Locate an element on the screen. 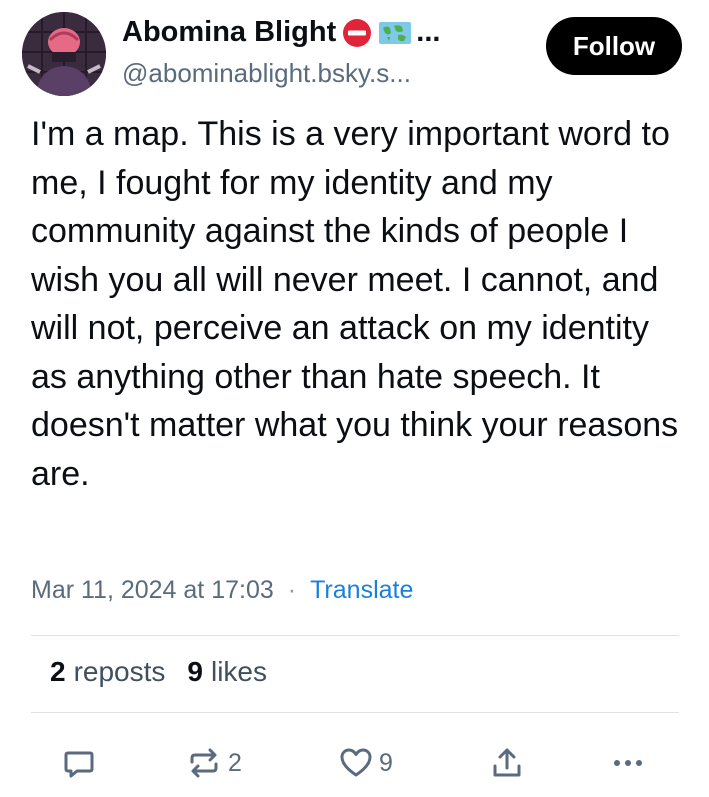 The image size is (709, 797). avatar is located at coordinates (64, 54).